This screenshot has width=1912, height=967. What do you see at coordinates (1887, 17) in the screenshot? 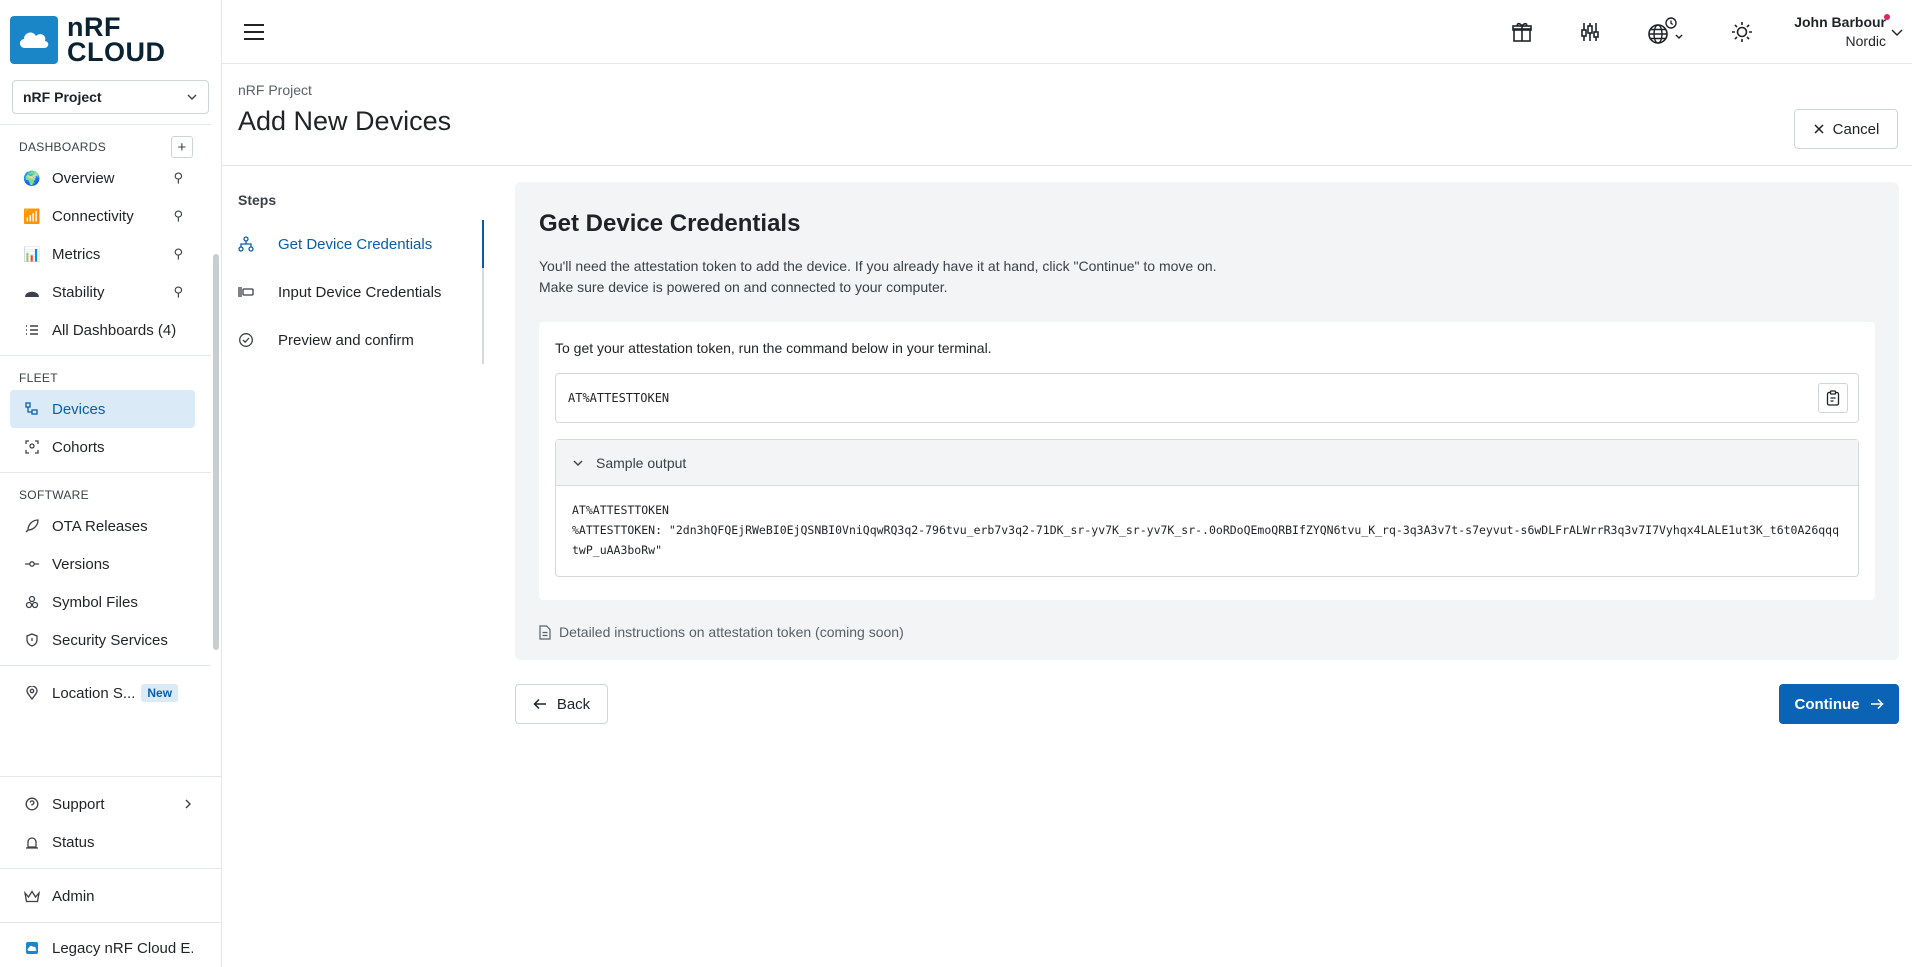
I see `notification-dot` at bounding box center [1887, 17].